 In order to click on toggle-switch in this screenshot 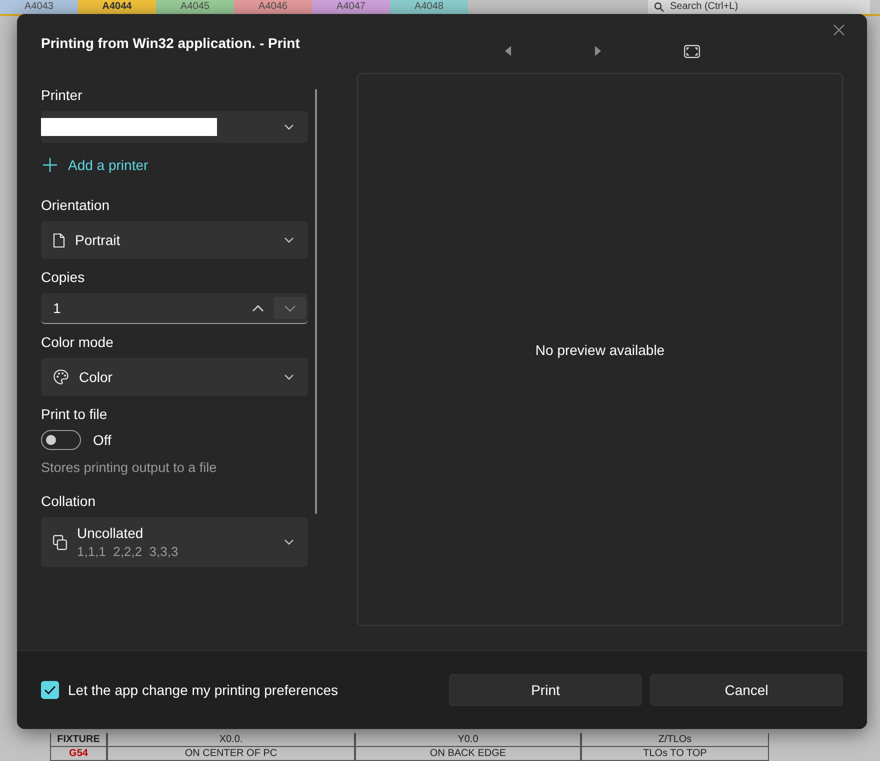, I will do `click(61, 440)`.